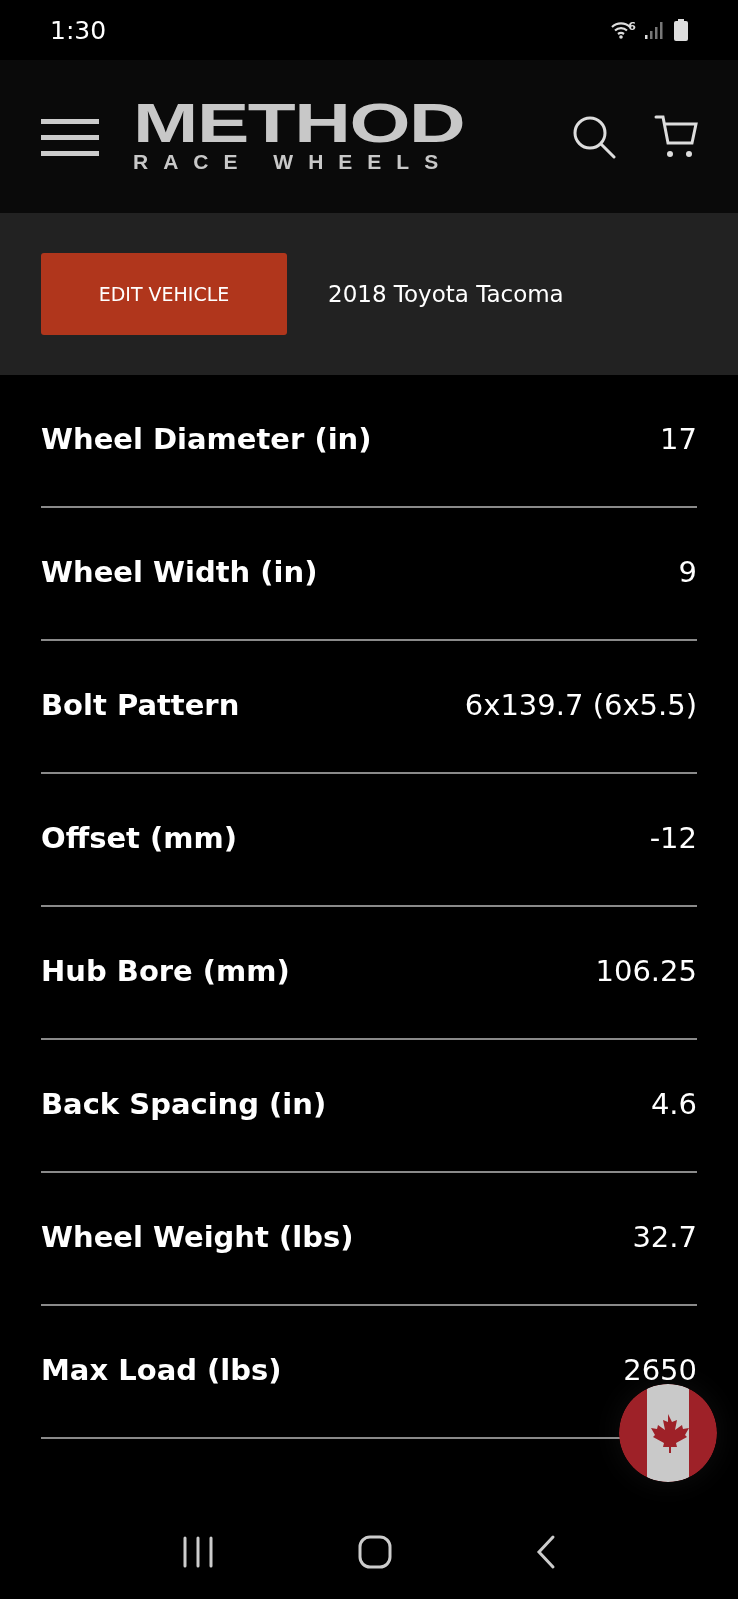 The image size is (738, 1599). I want to click on menu-icon, so click(70, 136).